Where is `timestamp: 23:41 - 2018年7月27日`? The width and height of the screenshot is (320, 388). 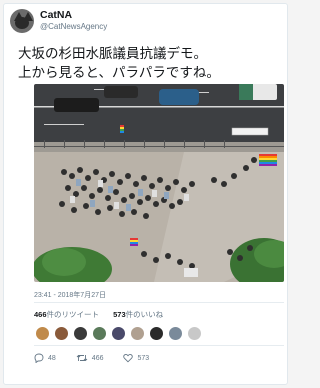 timestamp: 23:41 - 2018年7月27日 is located at coordinates (70, 295).